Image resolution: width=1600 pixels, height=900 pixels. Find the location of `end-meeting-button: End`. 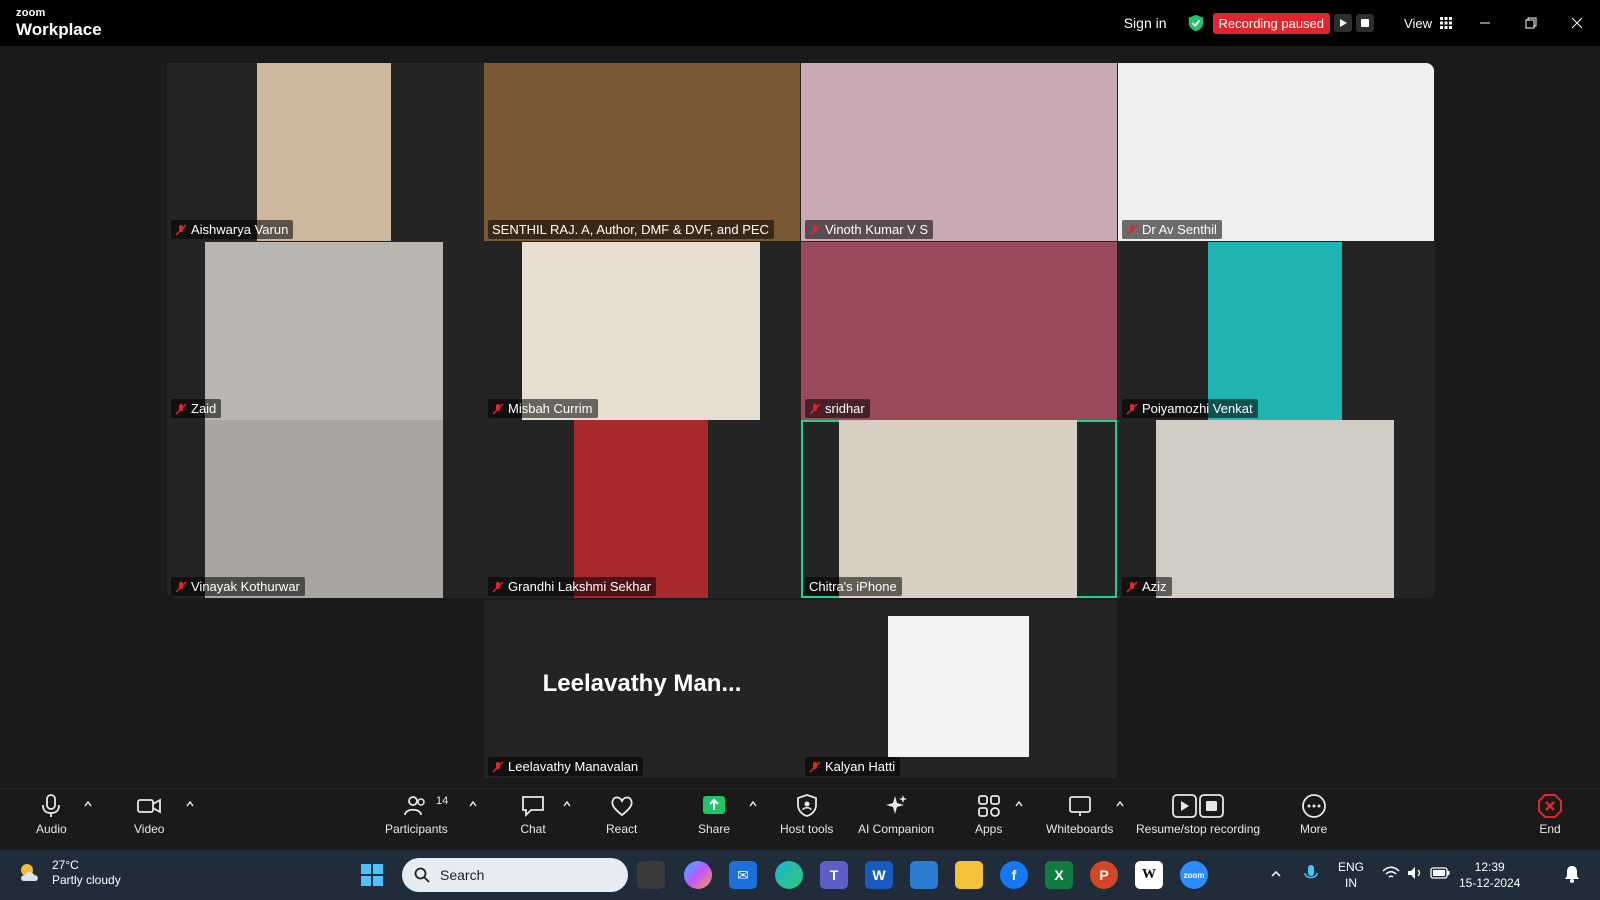

end-meeting-button: End is located at coordinates (1550, 814).